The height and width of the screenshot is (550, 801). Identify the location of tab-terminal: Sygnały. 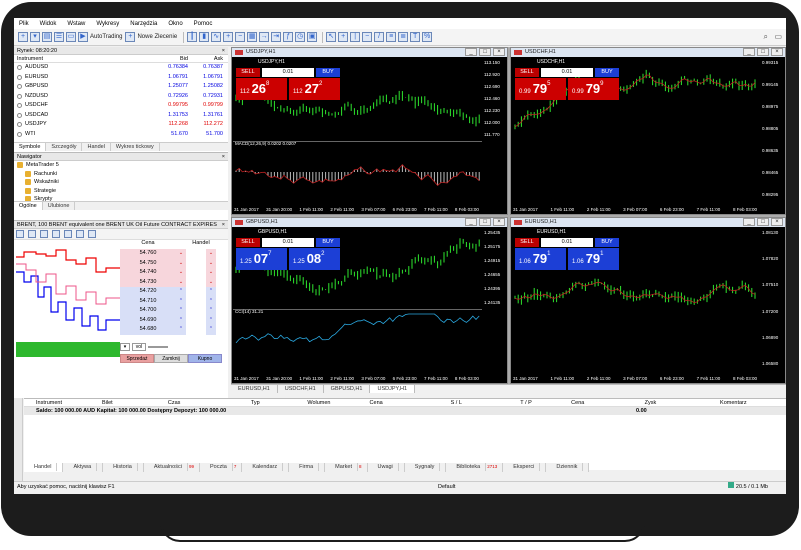
(426, 467).